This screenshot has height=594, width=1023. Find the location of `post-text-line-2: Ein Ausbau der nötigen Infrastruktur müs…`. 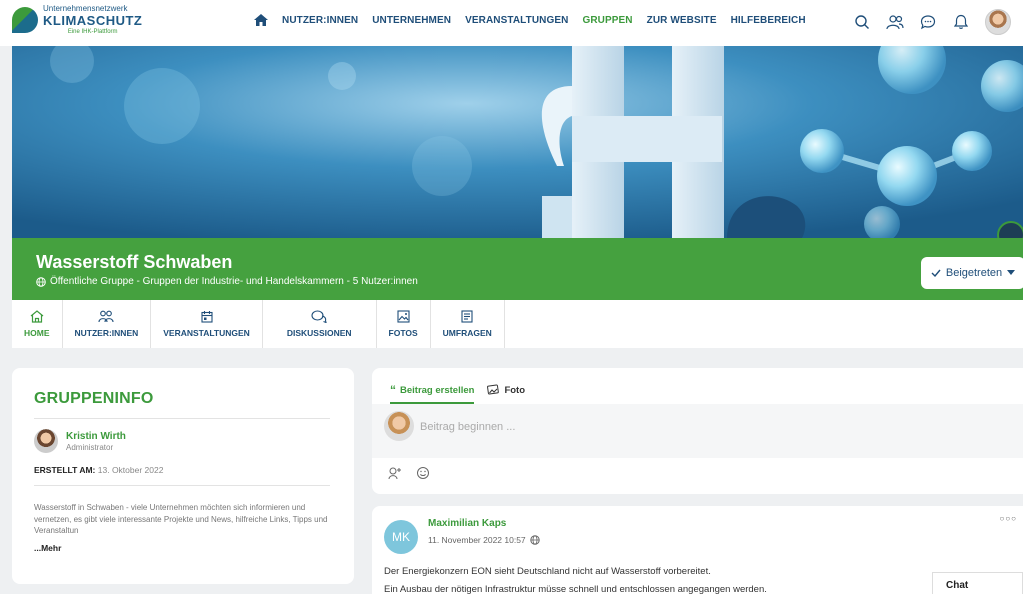

post-text-line-2: Ein Ausbau der nötigen Infrastruktur müs… is located at coordinates (575, 589).